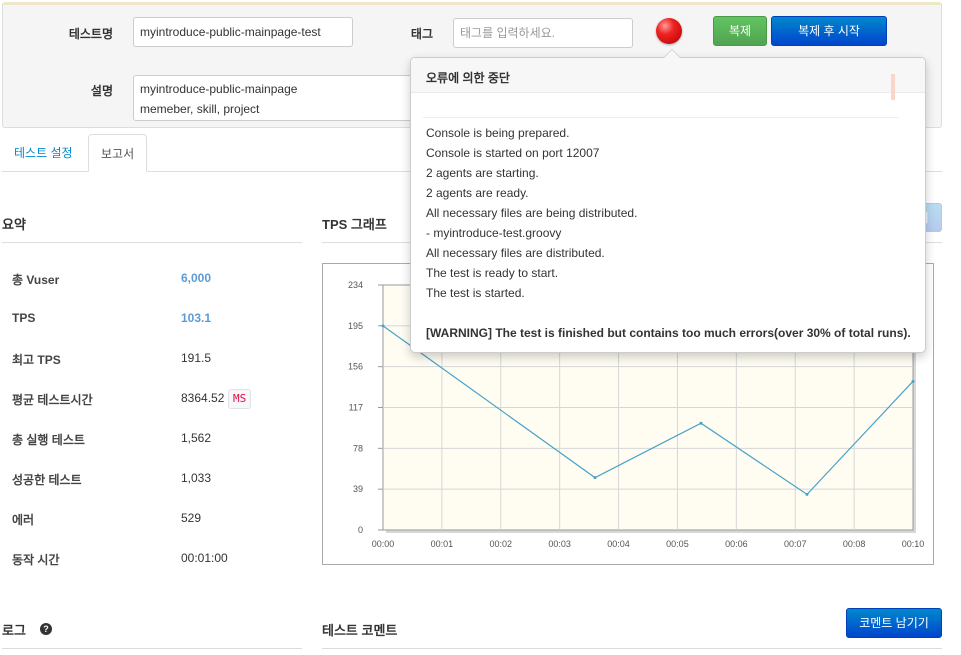 The width and height of the screenshot is (961, 655). What do you see at coordinates (36, 280) in the screenshot?
I see `summary-label-vuser: 총 Vuser` at bounding box center [36, 280].